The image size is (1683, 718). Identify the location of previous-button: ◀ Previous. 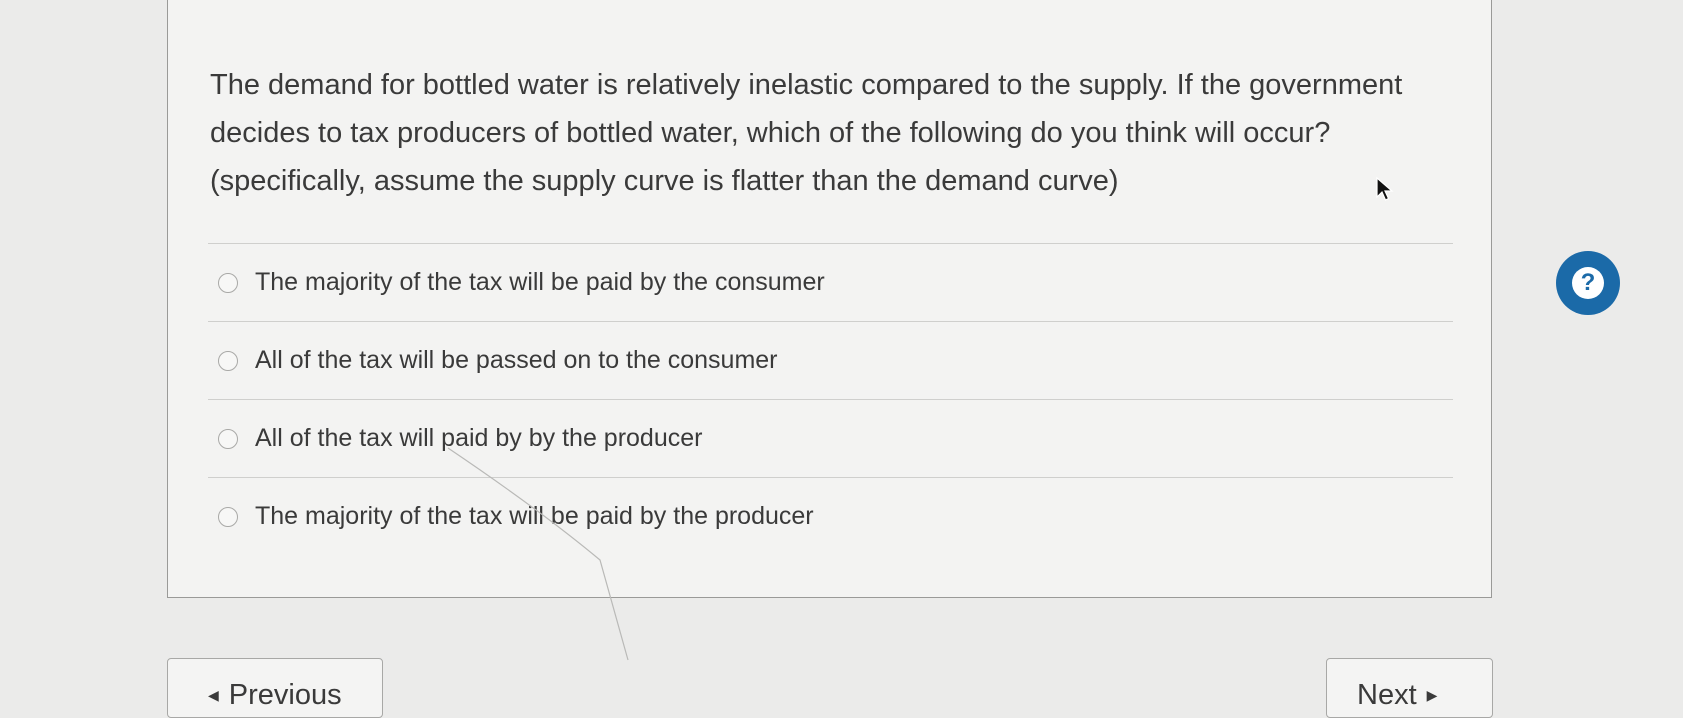
(275, 688).